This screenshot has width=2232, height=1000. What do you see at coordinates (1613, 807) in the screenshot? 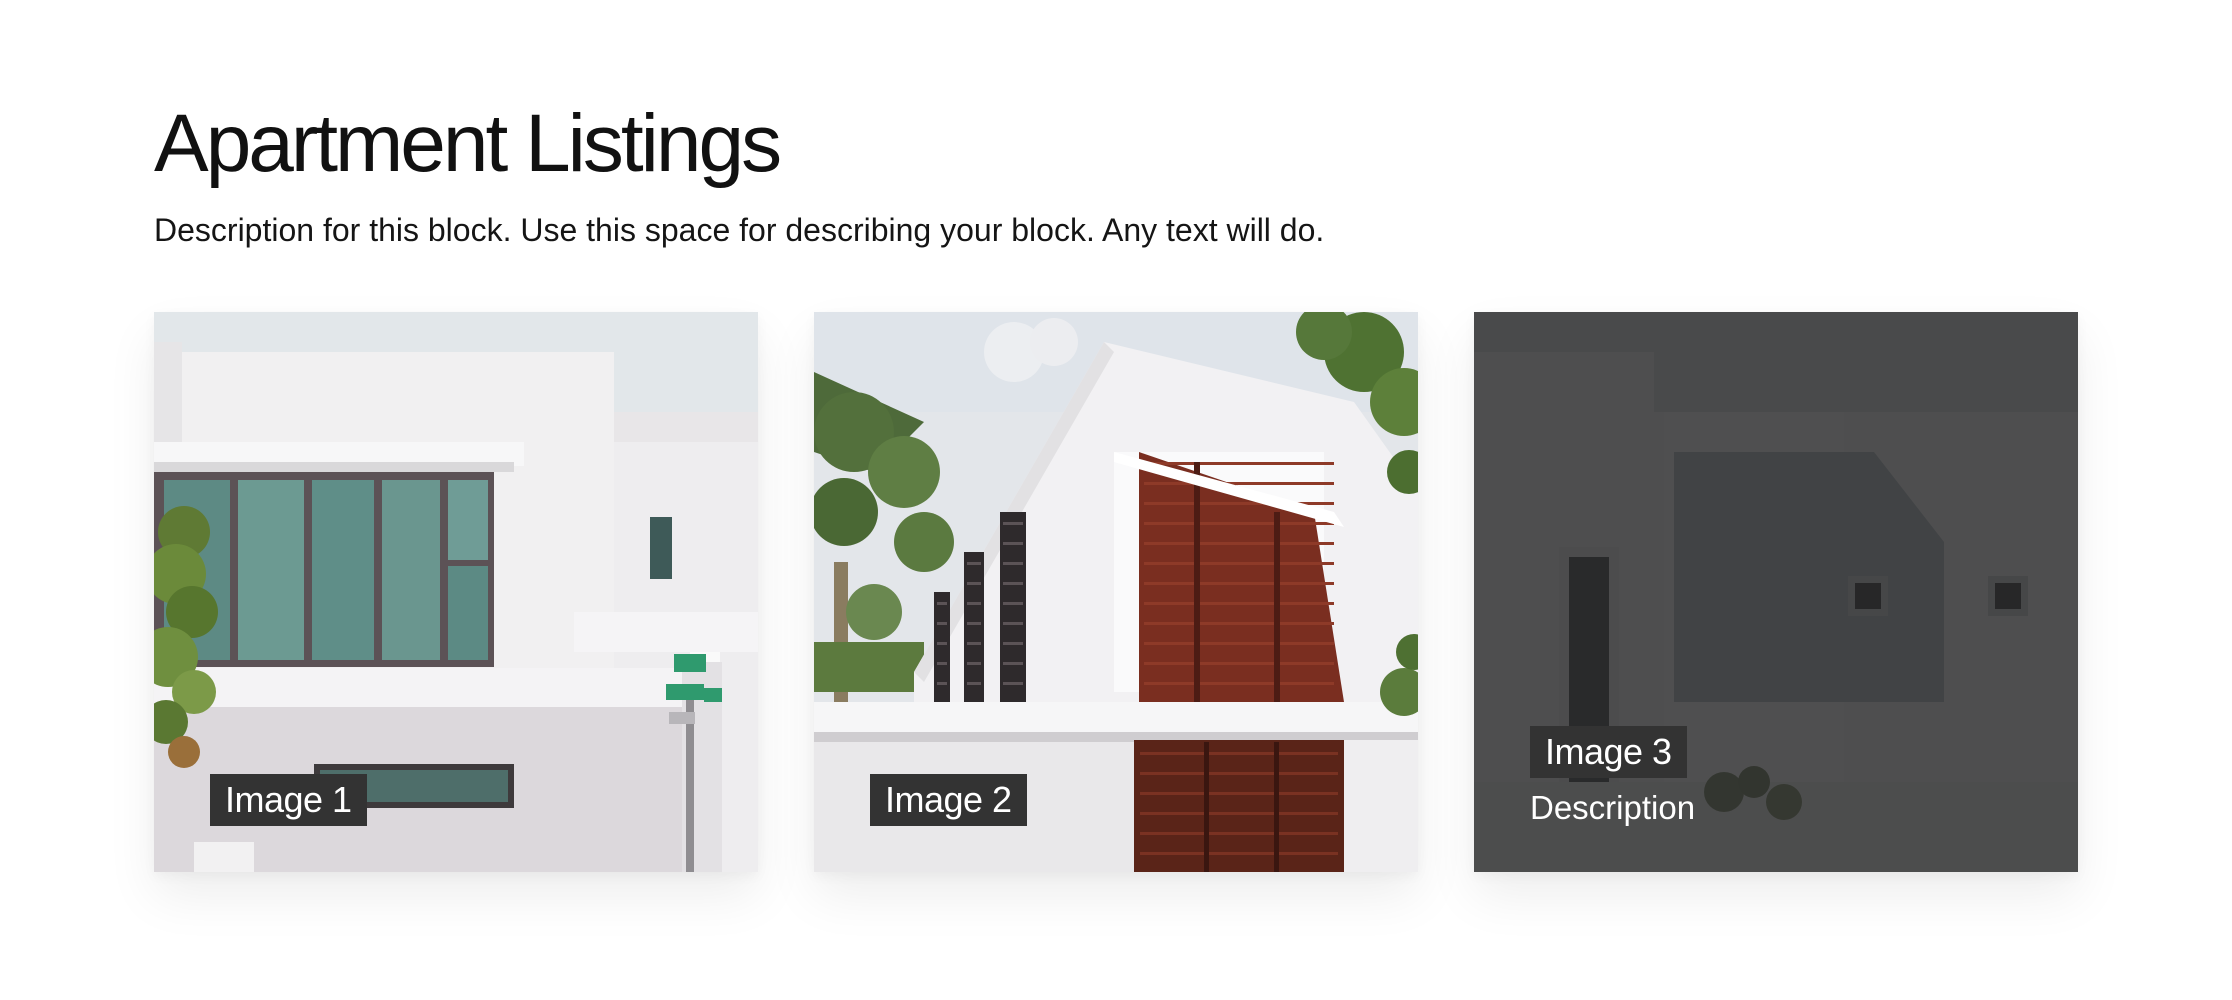
I see `card-caption-description: Description` at bounding box center [1613, 807].